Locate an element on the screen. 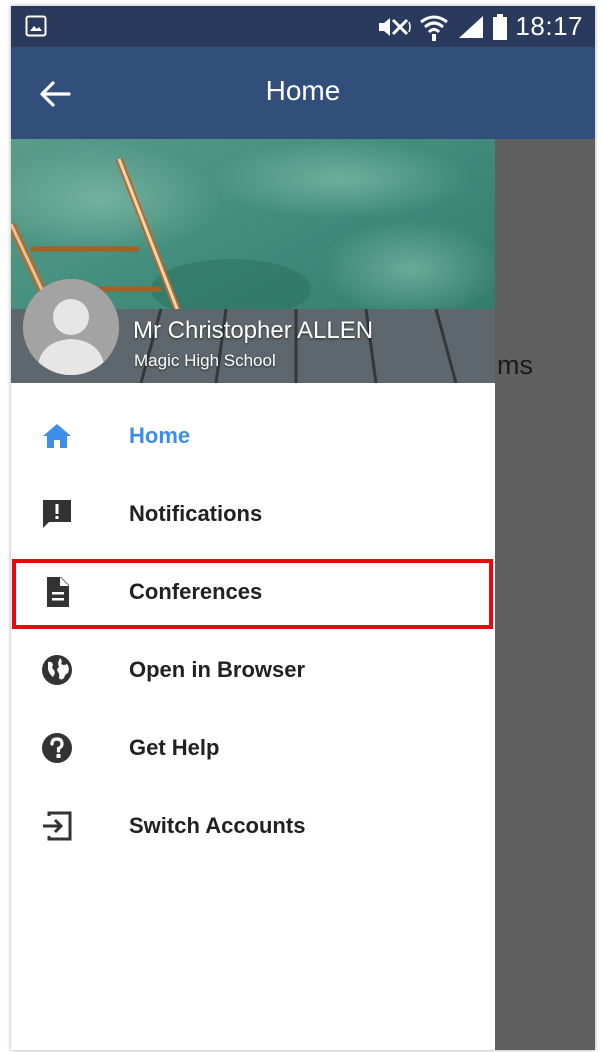 The height and width of the screenshot is (1052, 603). status-bar: 18:17 is located at coordinates (303, 26).